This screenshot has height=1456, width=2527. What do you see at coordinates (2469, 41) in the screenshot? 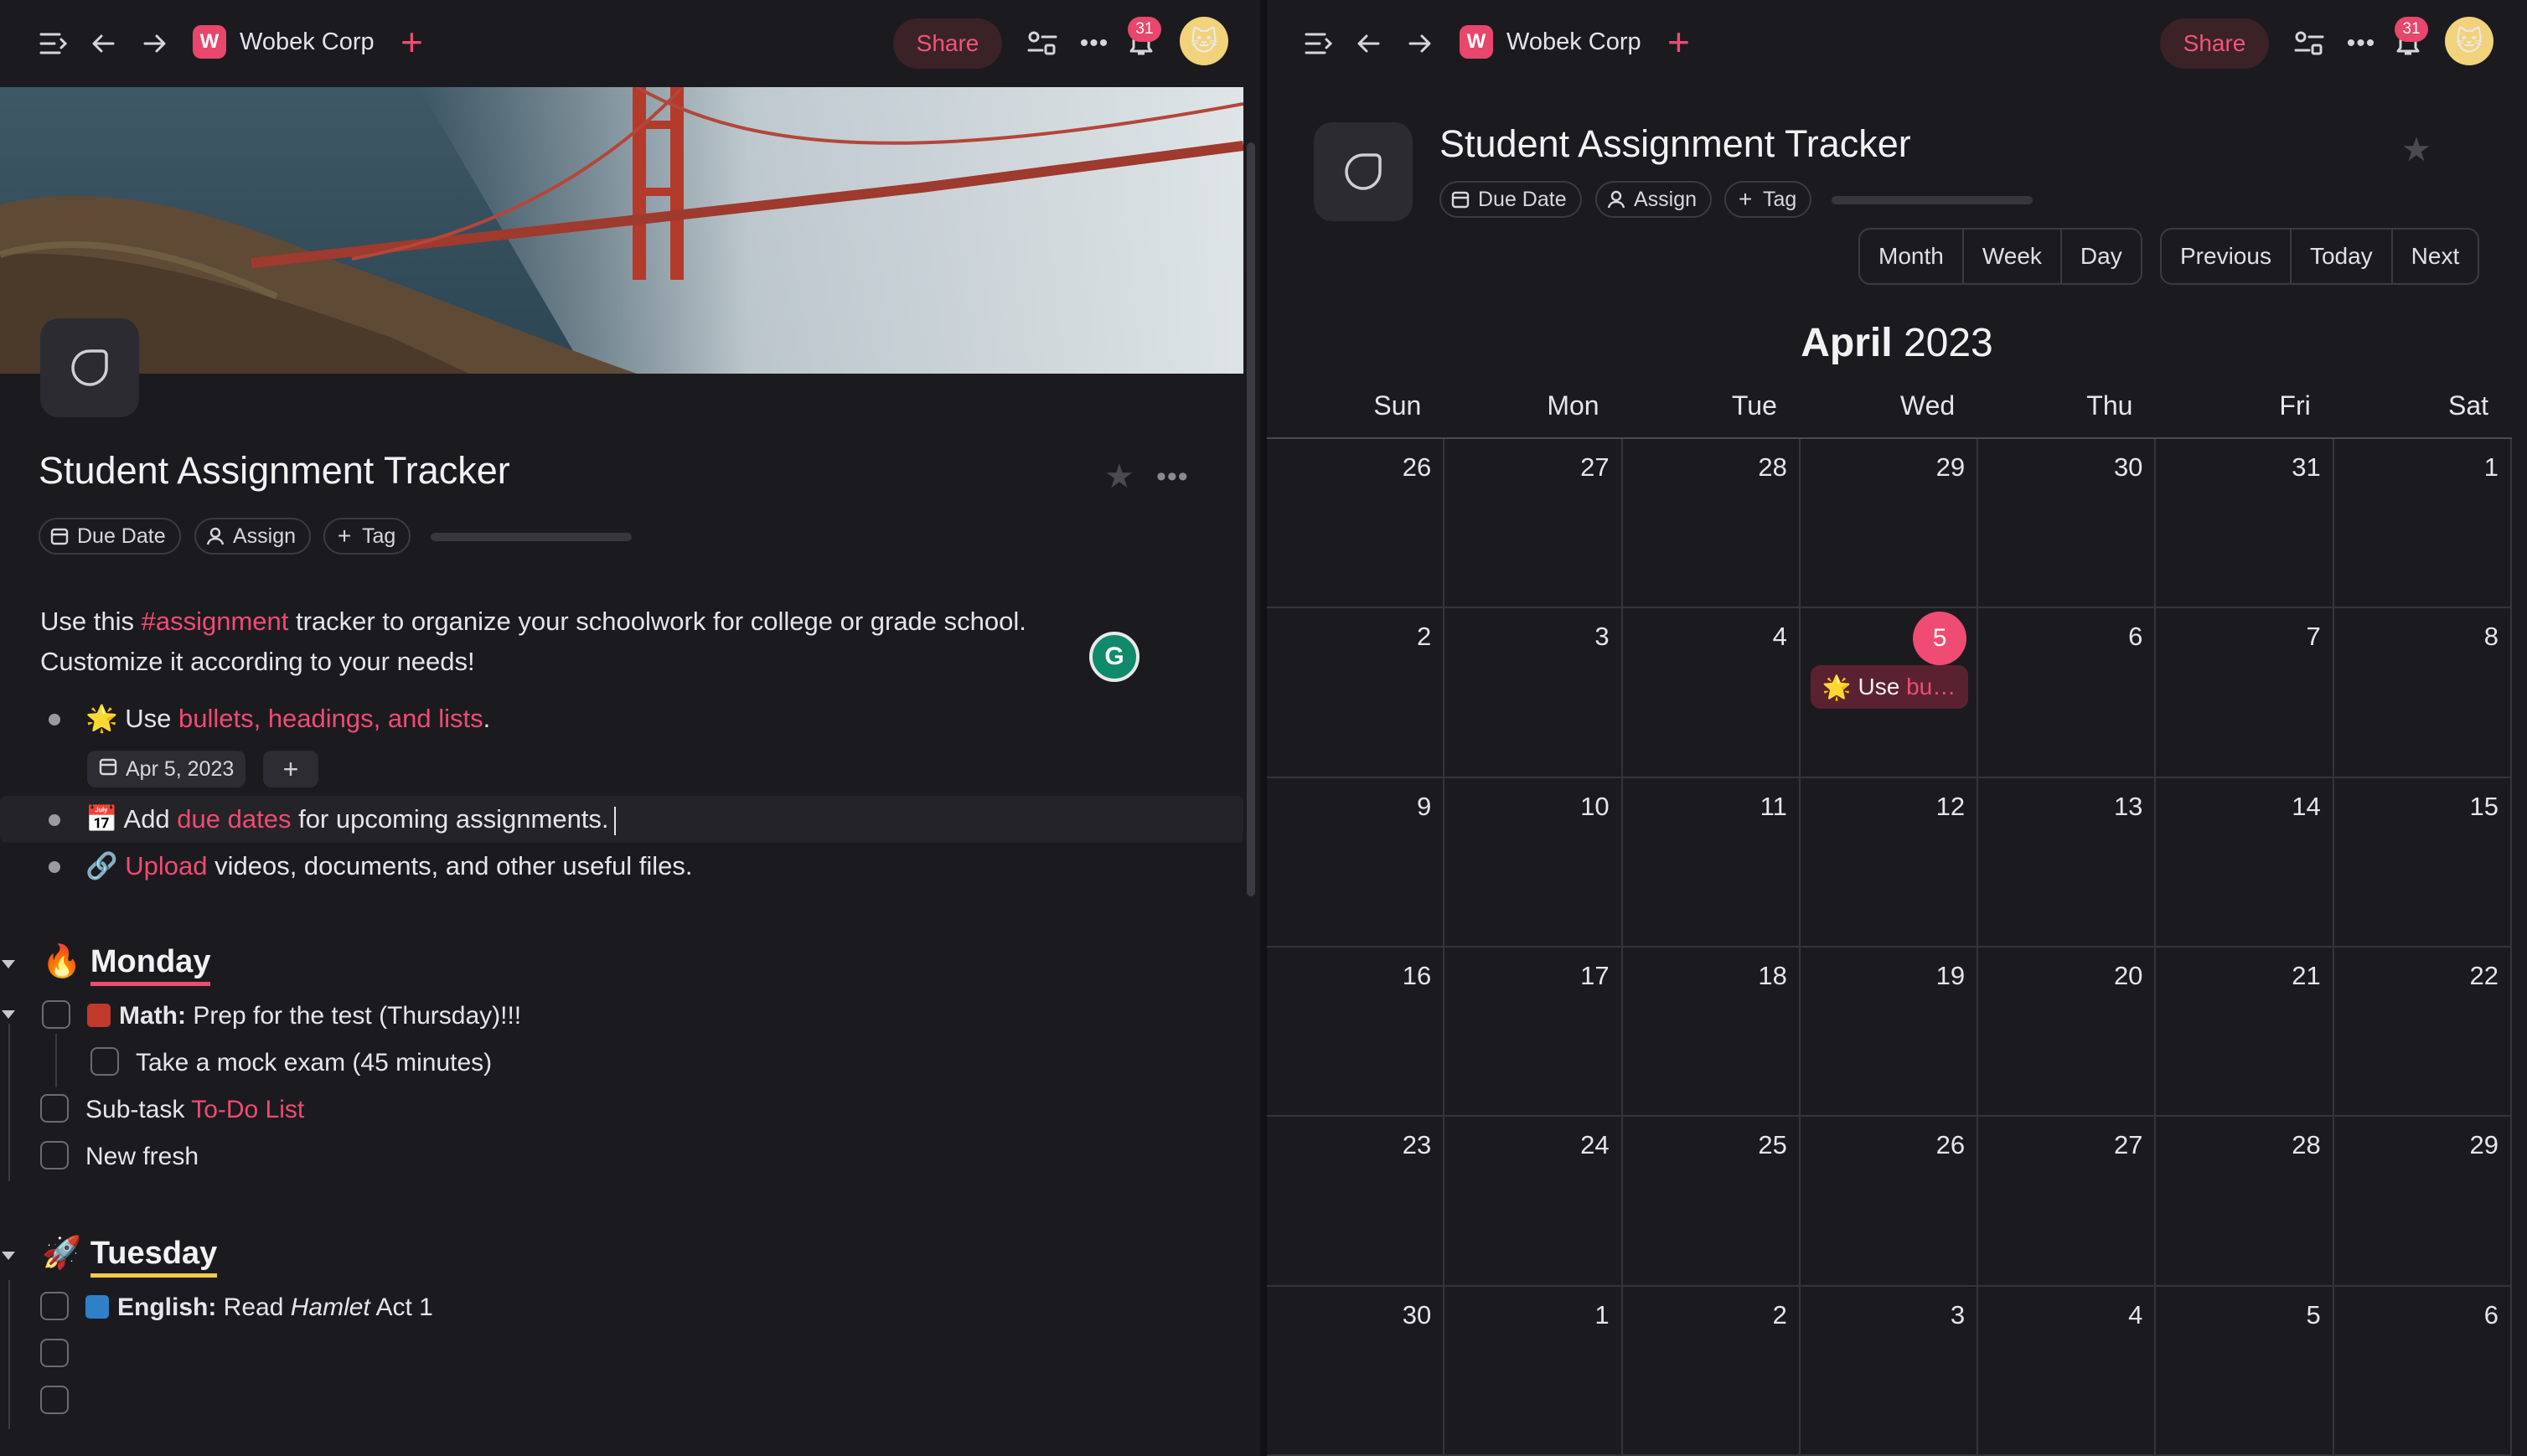
I see `avatar: 🐱` at bounding box center [2469, 41].